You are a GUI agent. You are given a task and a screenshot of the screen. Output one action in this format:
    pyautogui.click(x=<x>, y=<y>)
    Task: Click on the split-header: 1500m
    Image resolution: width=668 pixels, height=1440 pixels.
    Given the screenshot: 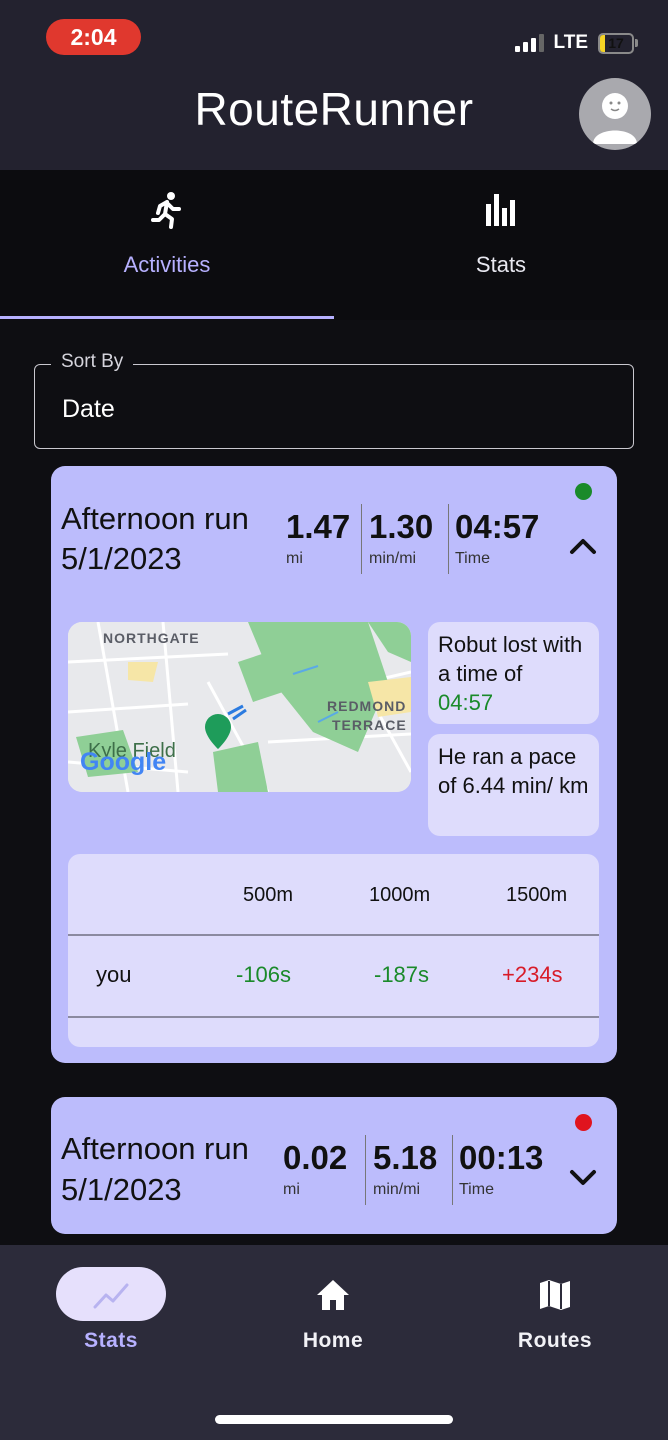 What is the action you would take?
    pyautogui.click(x=537, y=895)
    